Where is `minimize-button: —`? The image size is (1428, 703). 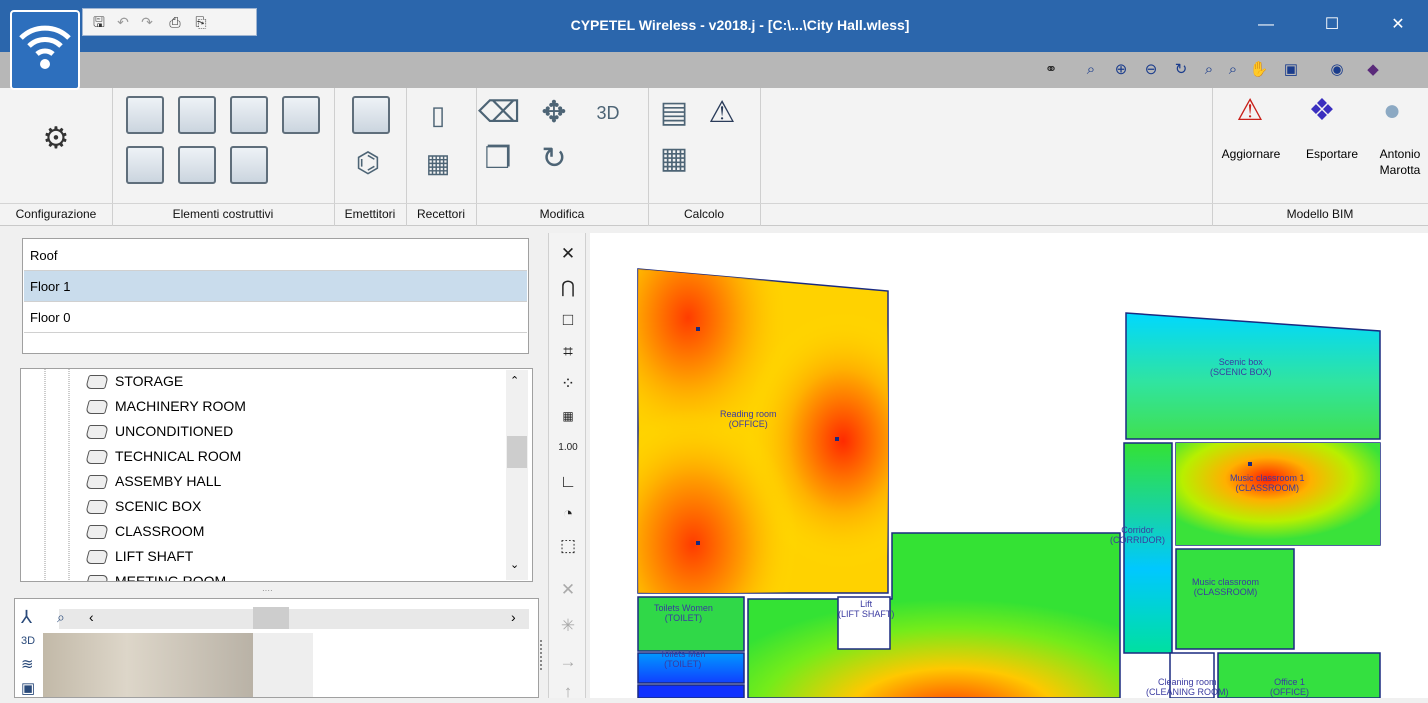
minimize-button: — is located at coordinates (1266, 27).